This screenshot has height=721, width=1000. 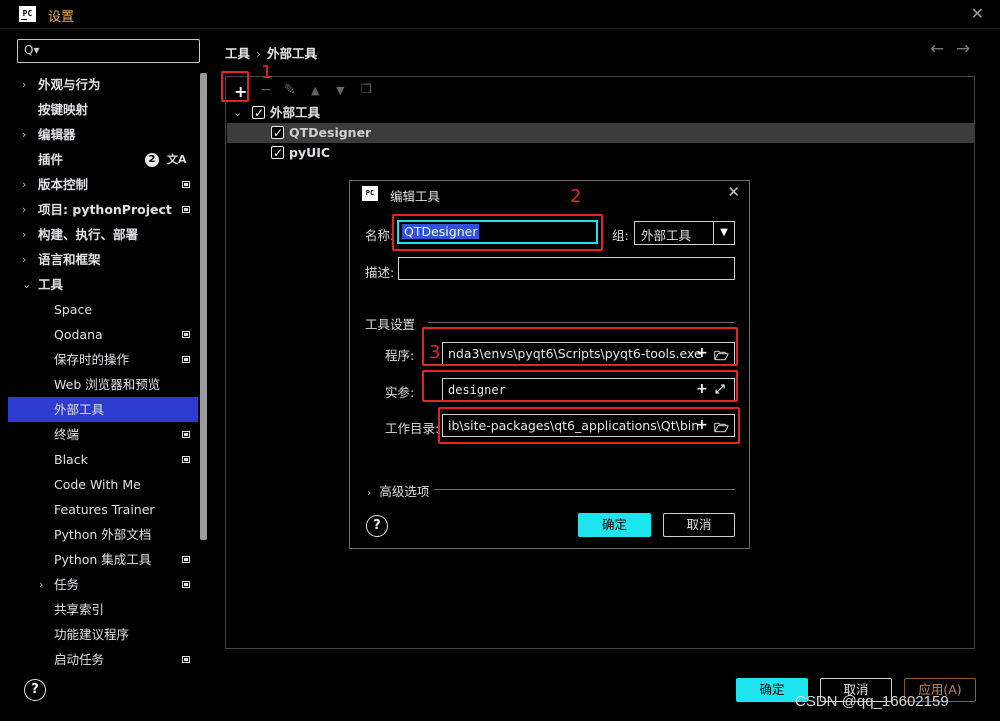 What do you see at coordinates (290, 90) in the screenshot?
I see `edit-pencil-icon: ✎` at bounding box center [290, 90].